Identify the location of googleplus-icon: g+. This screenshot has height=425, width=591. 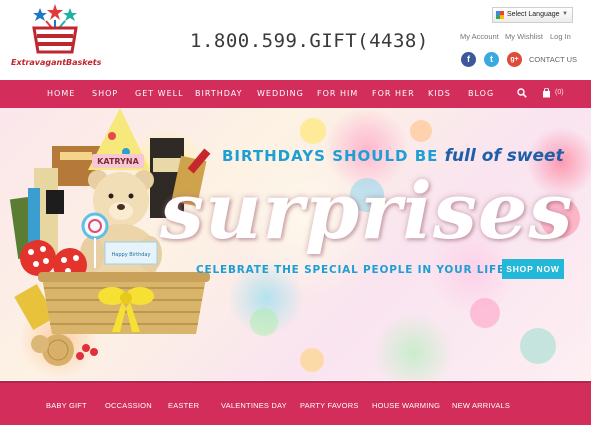
(514, 59).